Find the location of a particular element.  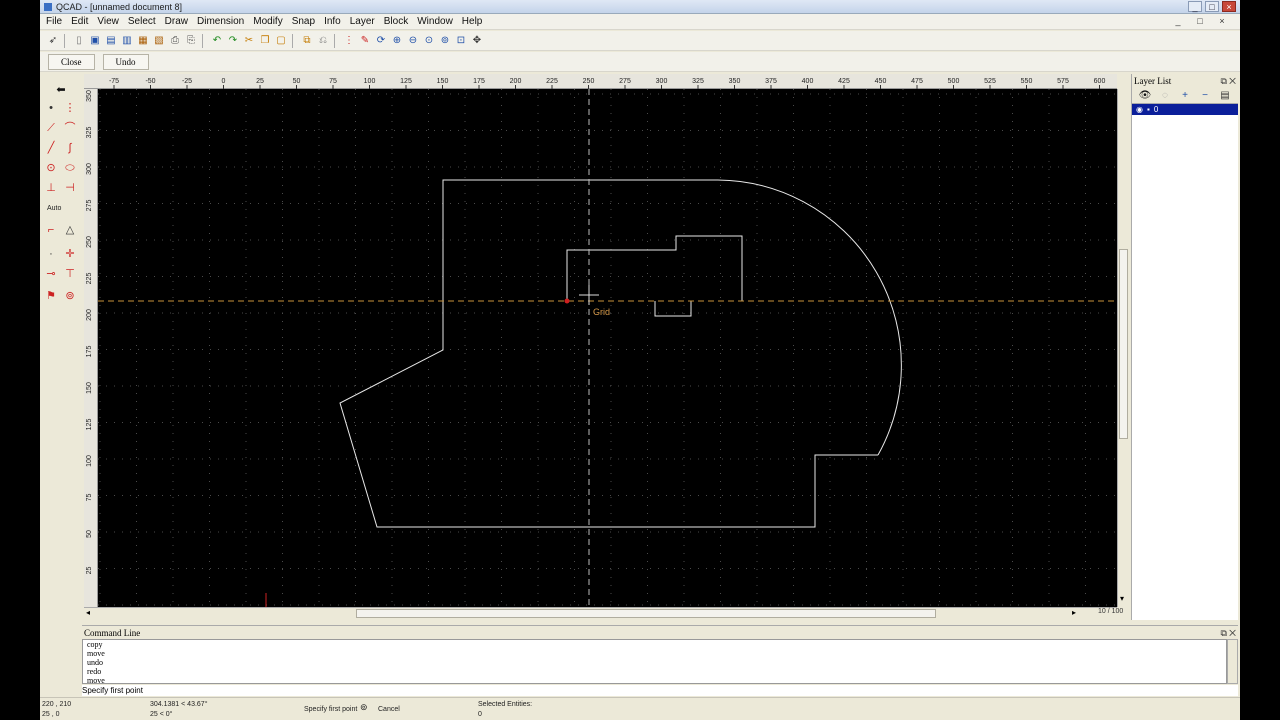

save-icon: ▤ is located at coordinates (111, 41).